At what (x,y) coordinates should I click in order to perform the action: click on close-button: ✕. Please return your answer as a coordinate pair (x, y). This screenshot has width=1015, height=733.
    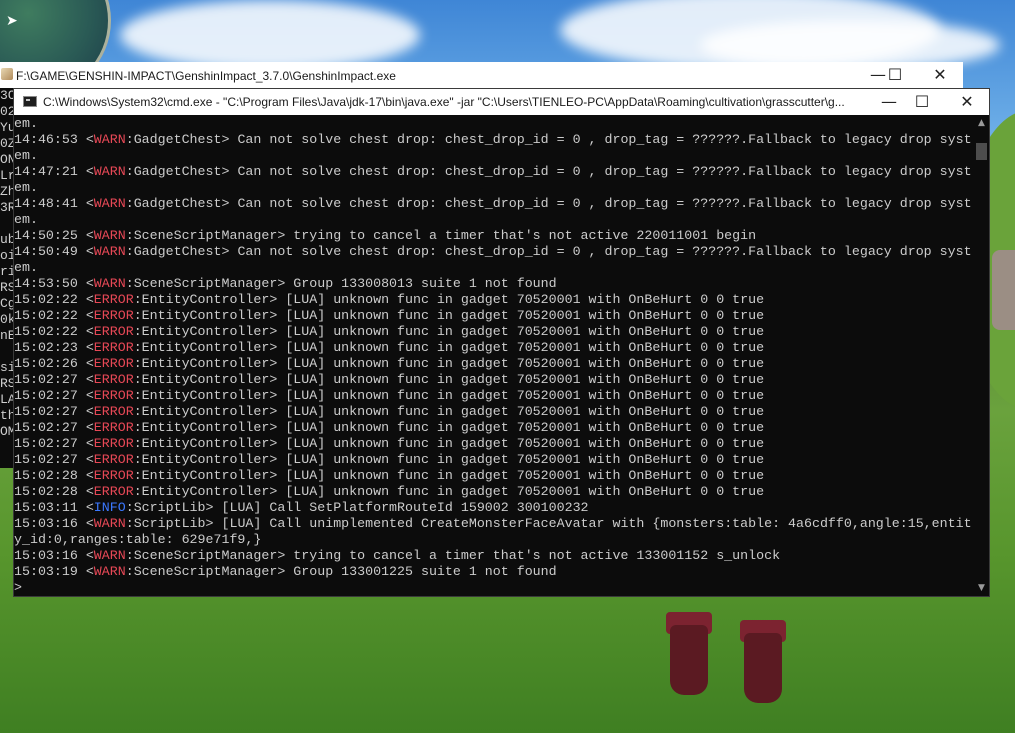
    Looking at the image, I should click on (940, 75).